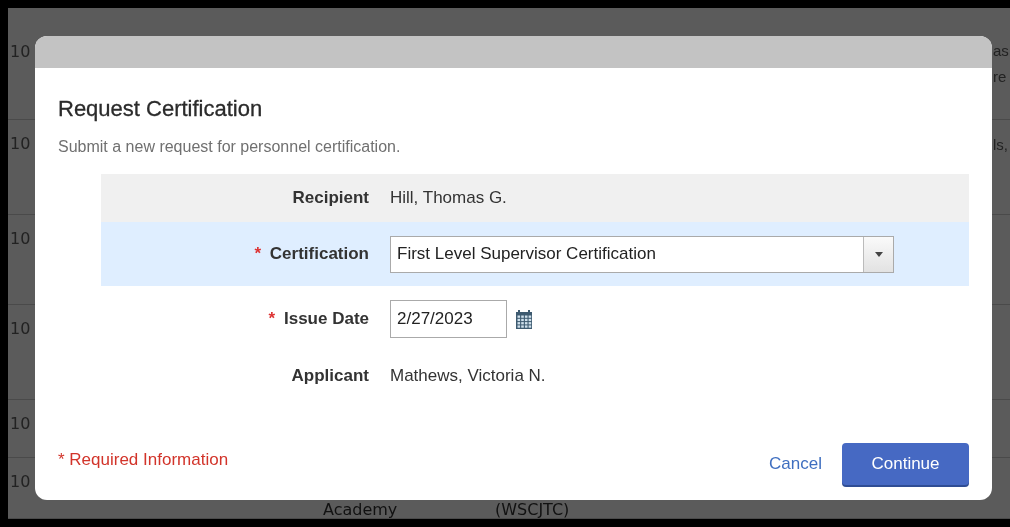 The height and width of the screenshot is (527, 1010). What do you see at coordinates (1001, 145) in the screenshot?
I see `table-cell-text: ls,` at bounding box center [1001, 145].